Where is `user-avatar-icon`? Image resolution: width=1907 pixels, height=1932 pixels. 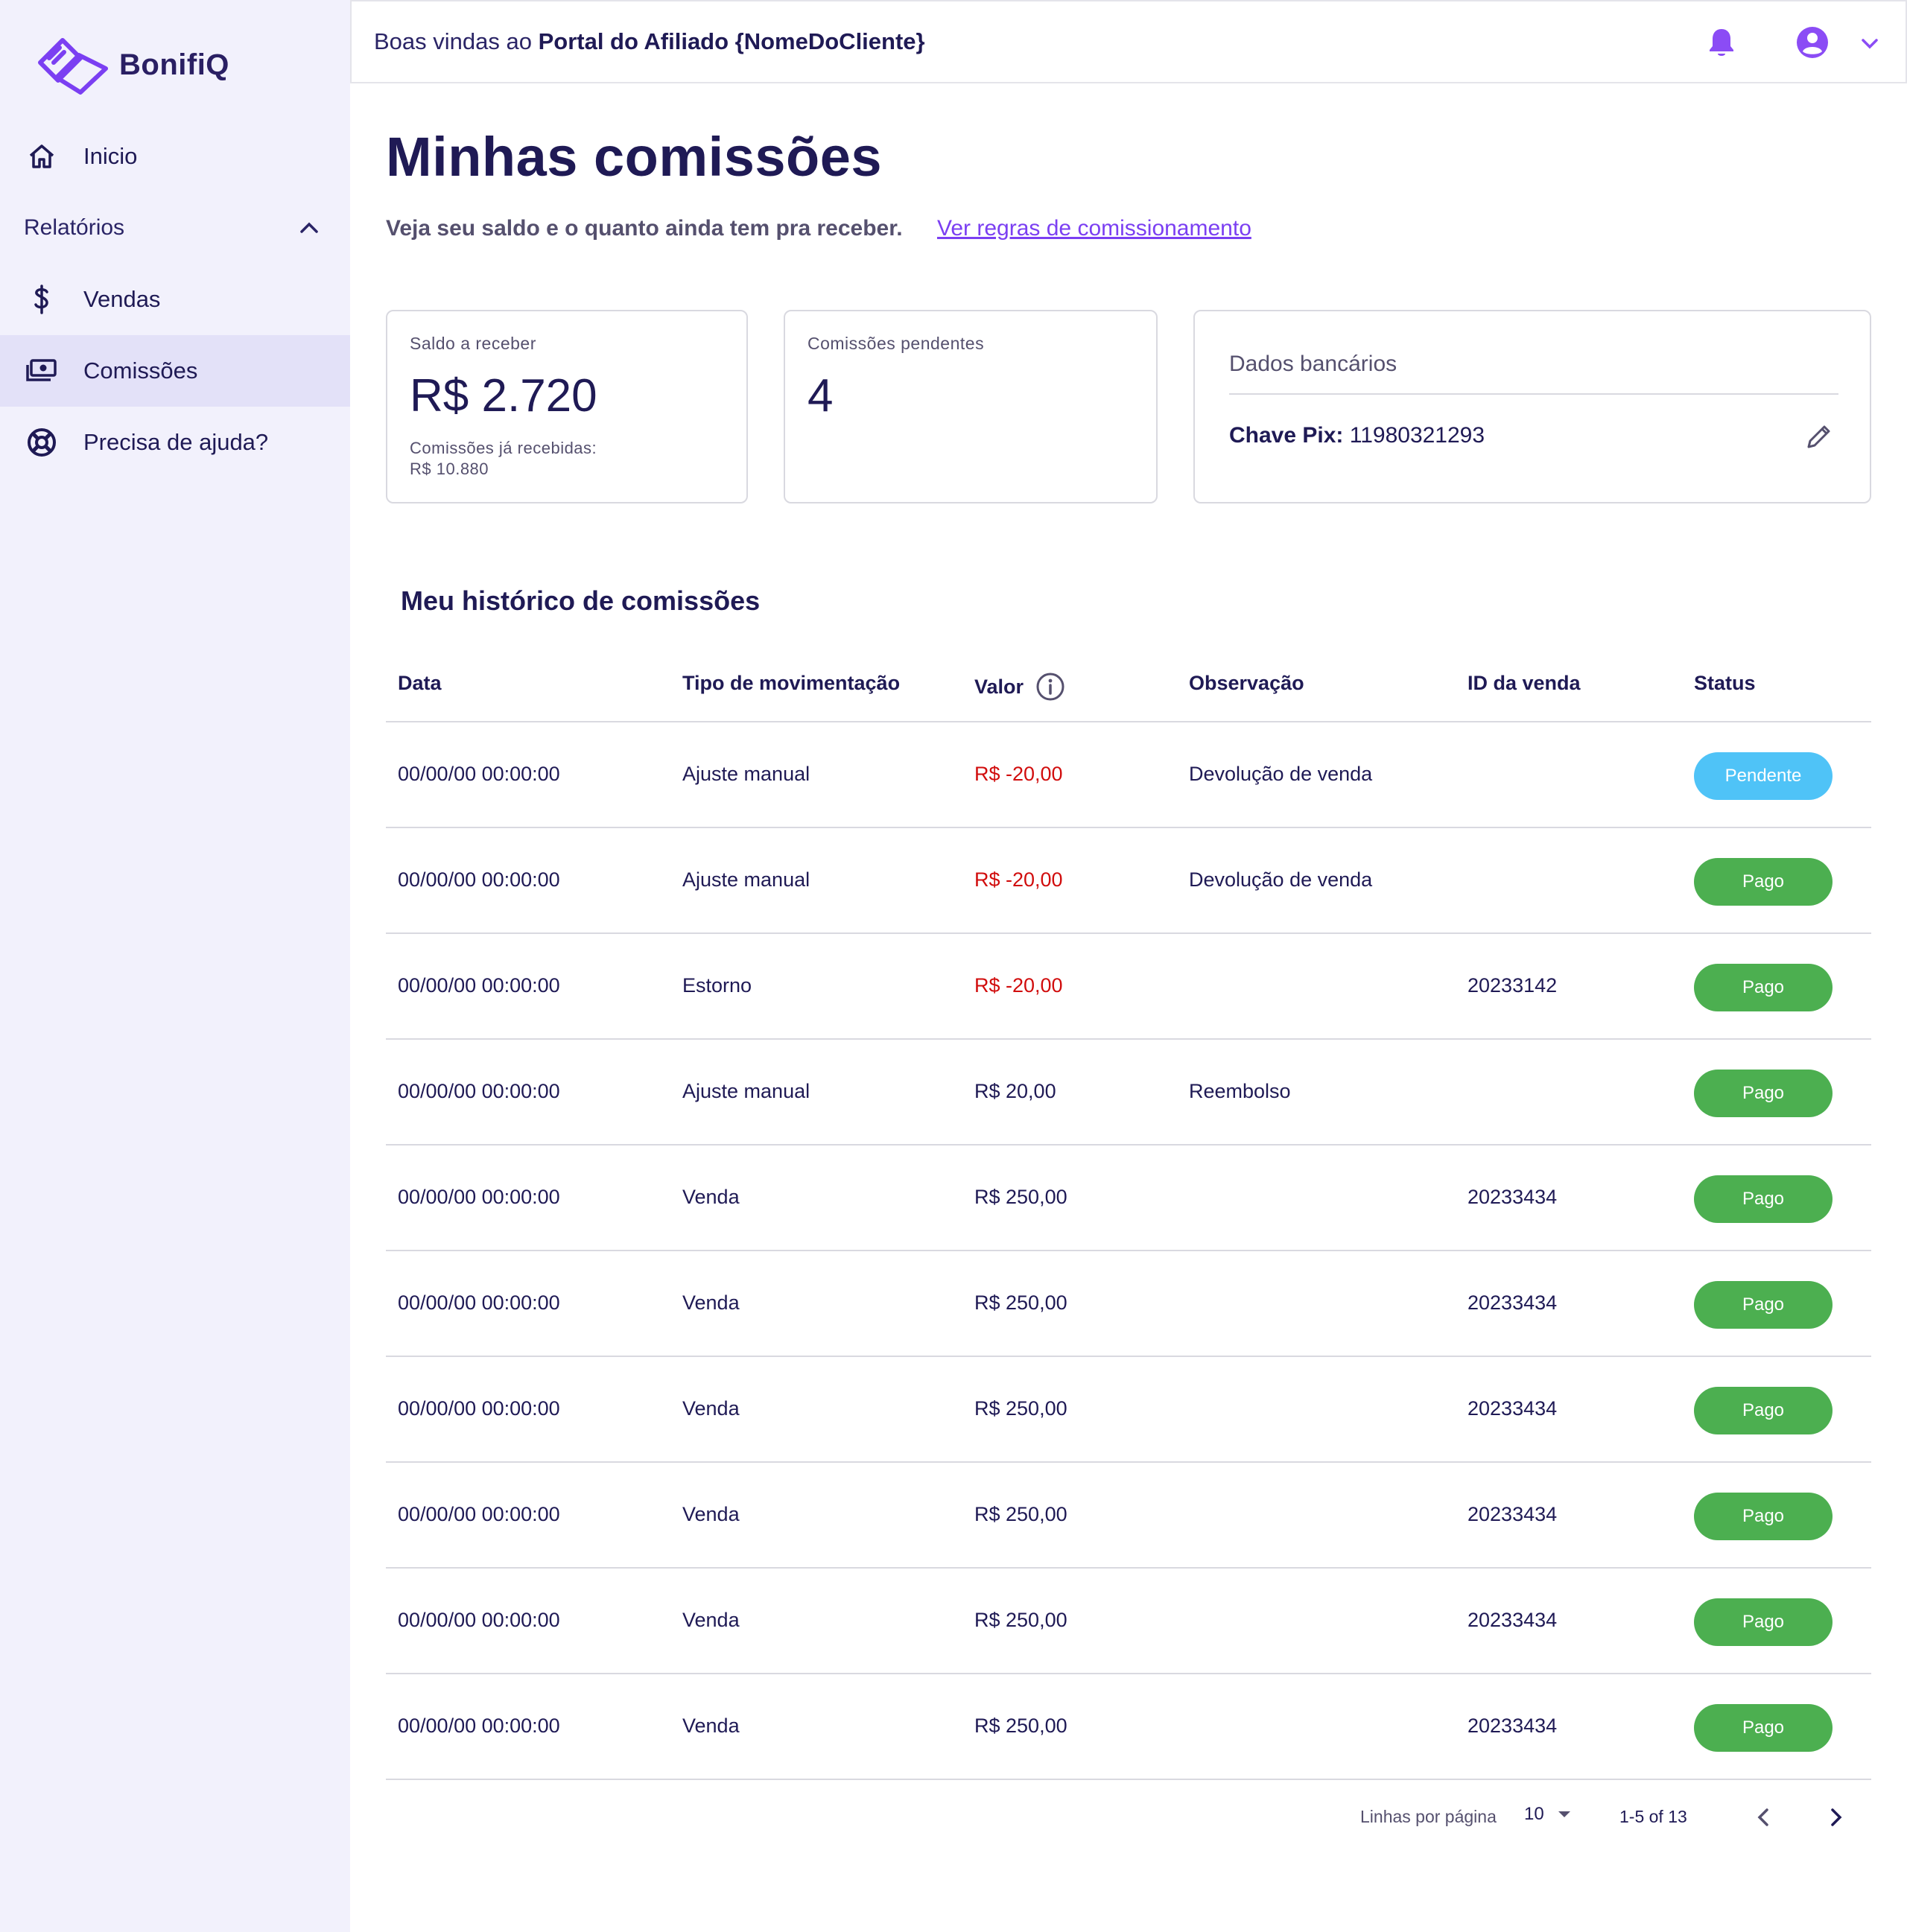
user-avatar-icon is located at coordinates (1812, 42).